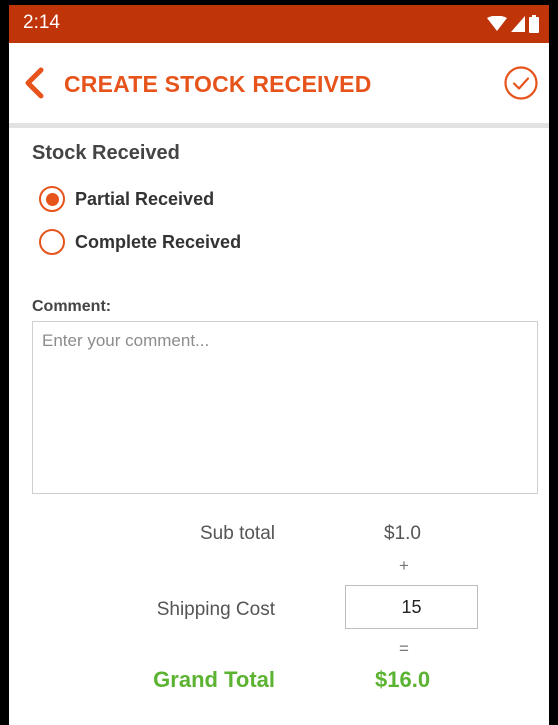 The image size is (558, 725). I want to click on toolbar: CREATE STOCK RECEIVED, so click(279, 83).